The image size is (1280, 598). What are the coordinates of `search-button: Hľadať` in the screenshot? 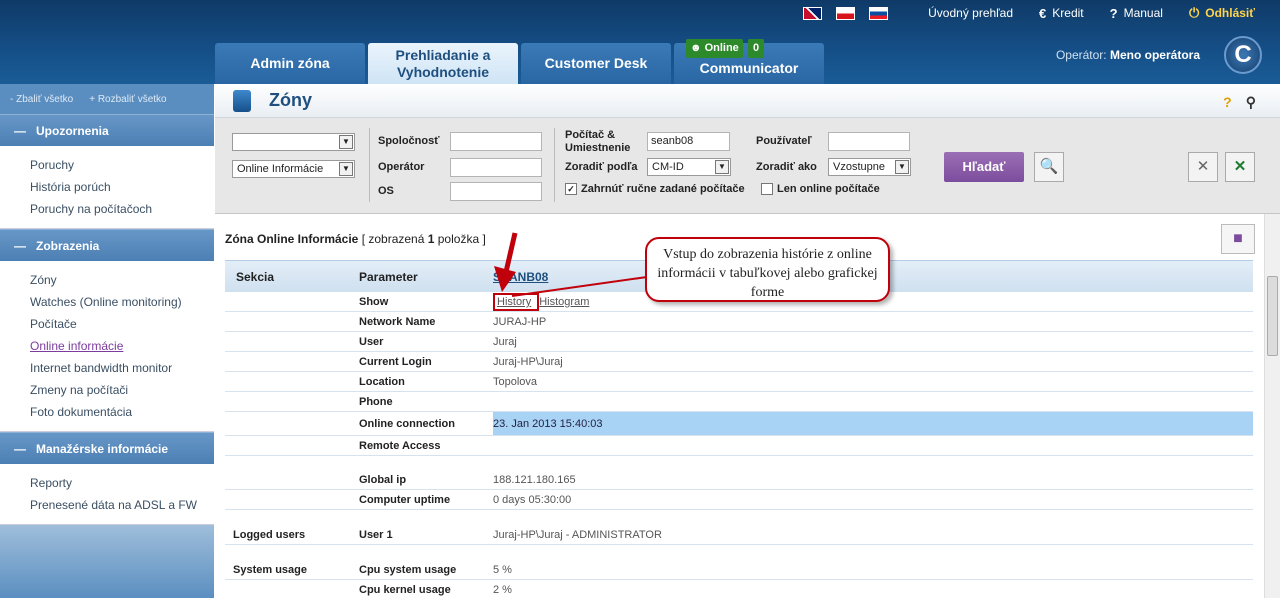 It's located at (984, 167).